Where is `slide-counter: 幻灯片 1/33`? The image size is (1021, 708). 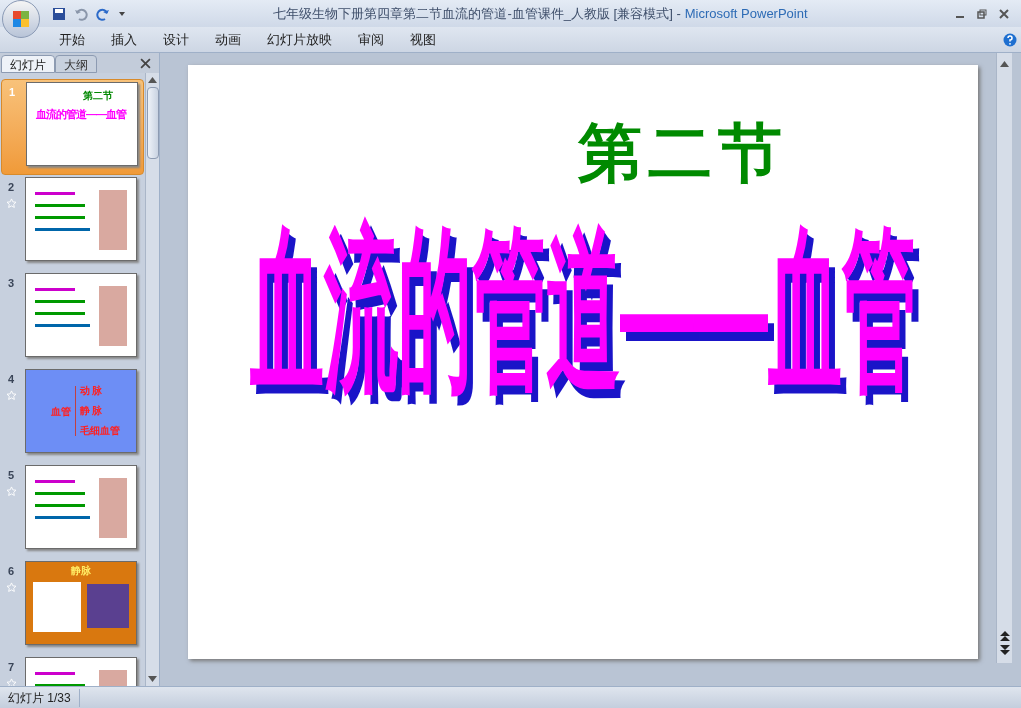 slide-counter: 幻灯片 1/33 is located at coordinates (40, 697).